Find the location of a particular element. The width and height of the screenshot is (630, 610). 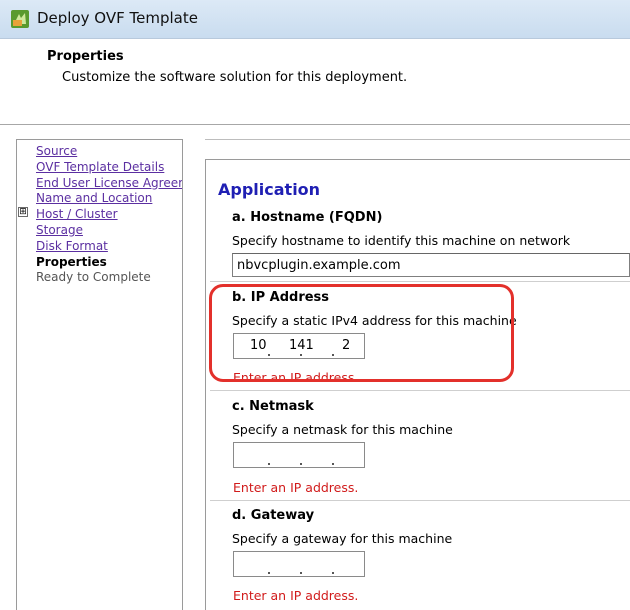

ip-octet-2: 141 is located at coordinates (301, 345).